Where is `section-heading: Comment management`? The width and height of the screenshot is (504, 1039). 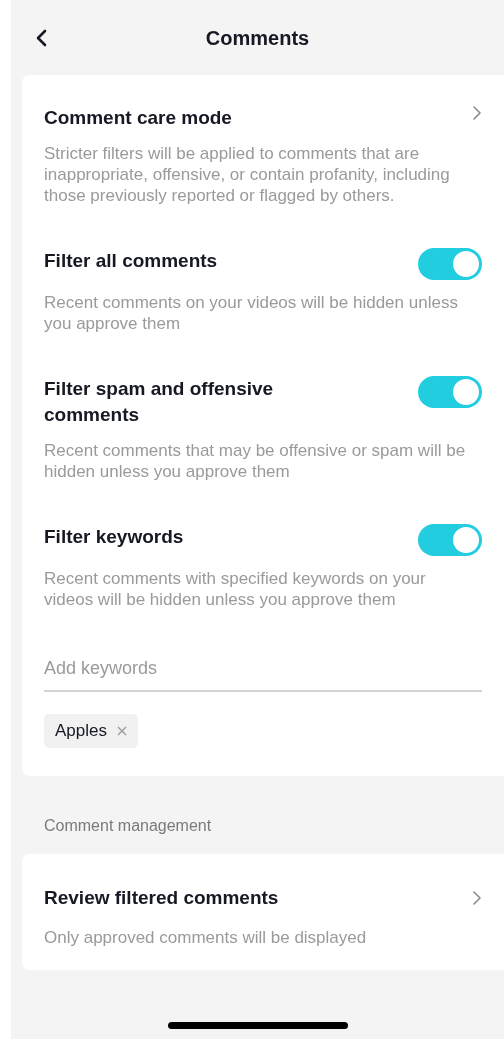 section-heading: Comment management is located at coordinates (128, 826).